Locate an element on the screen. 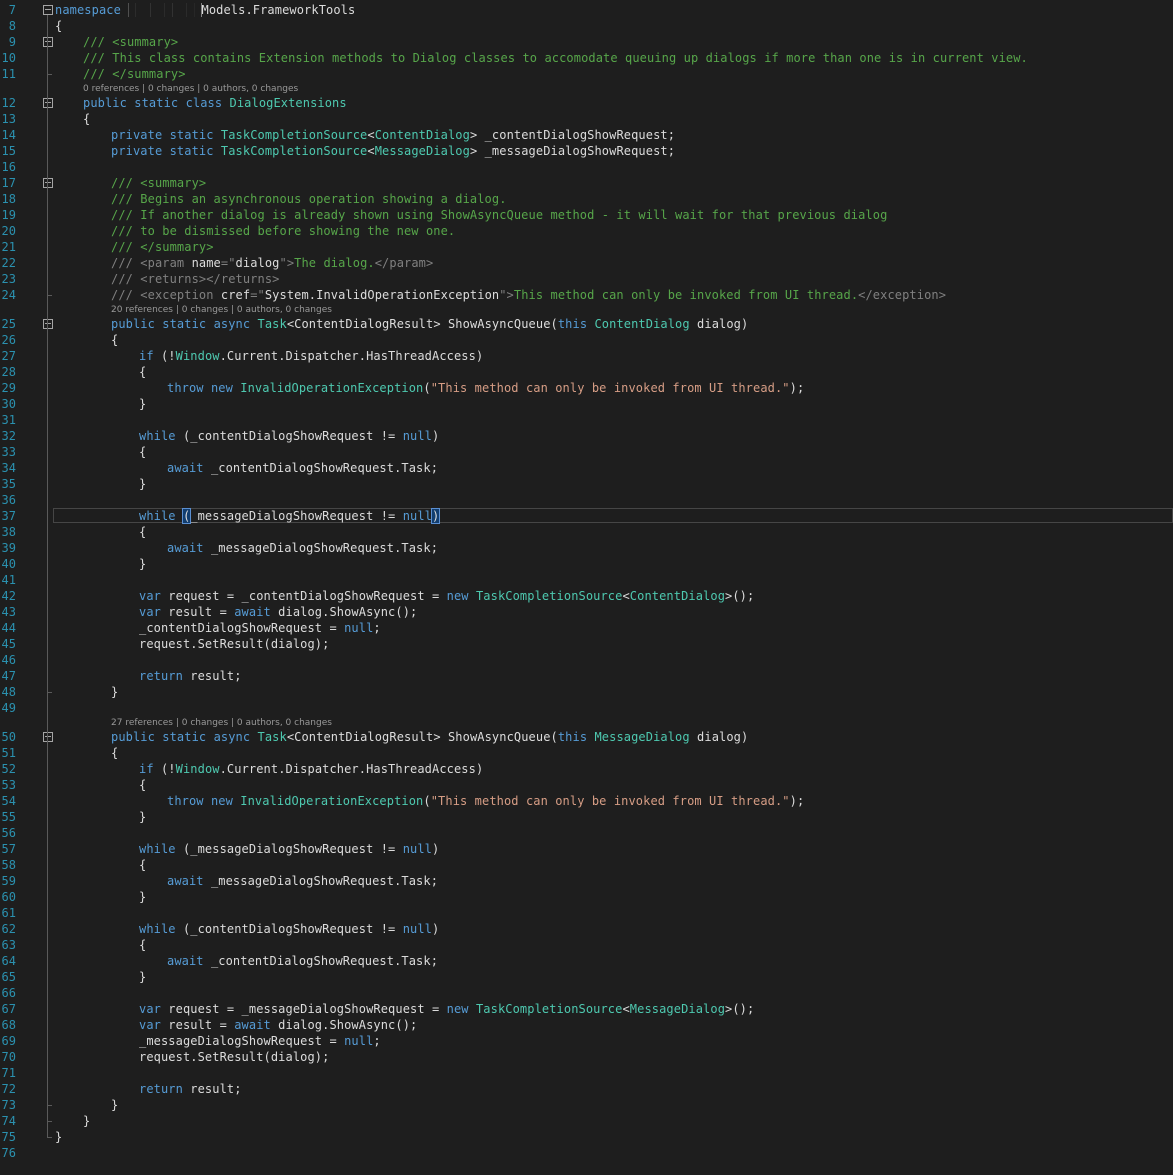  line-number: 37 is located at coordinates (8, 516).